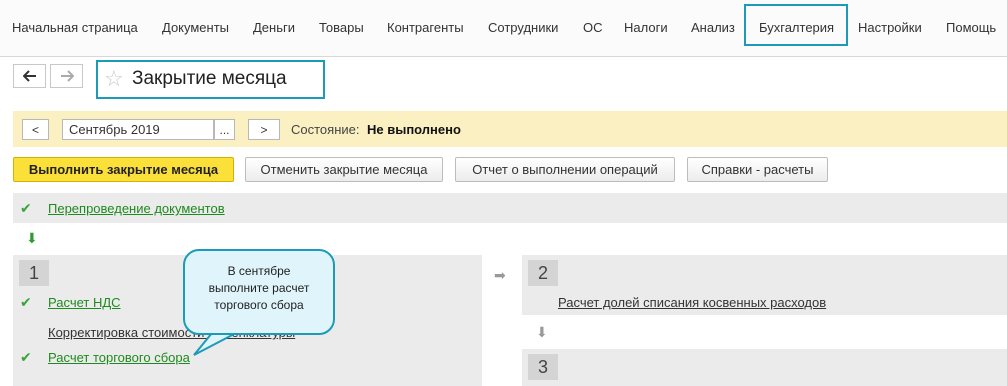 Image resolution: width=1007 pixels, height=386 pixels. I want to click on repost-documents-link: Перепроведение документов, so click(136, 208).